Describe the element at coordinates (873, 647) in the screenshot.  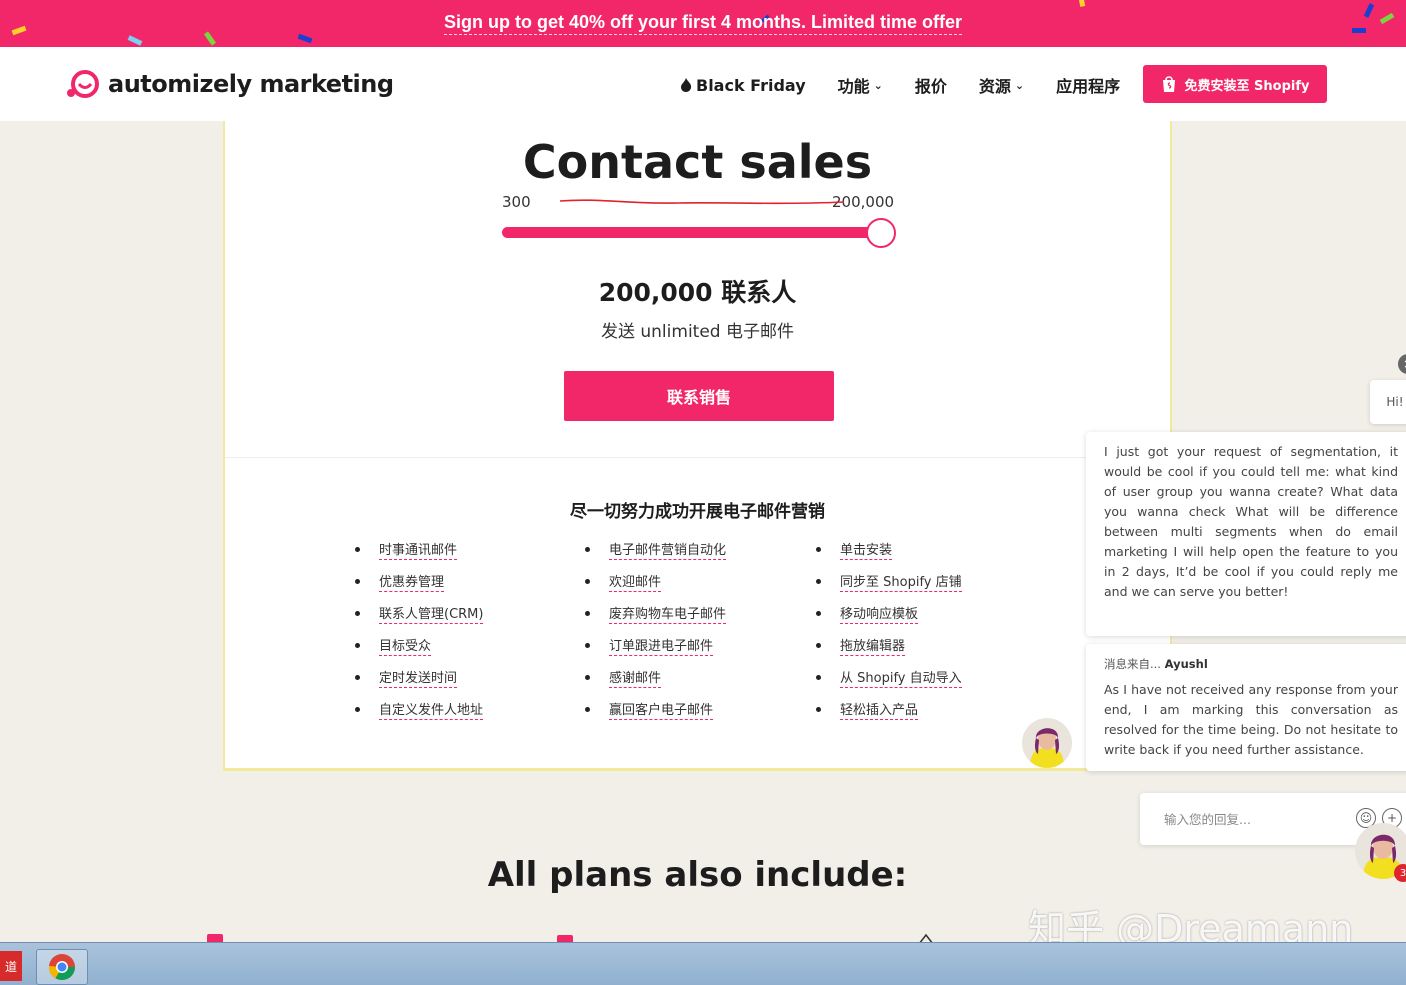
I see `feature-link: 拖放编辑器` at that location.